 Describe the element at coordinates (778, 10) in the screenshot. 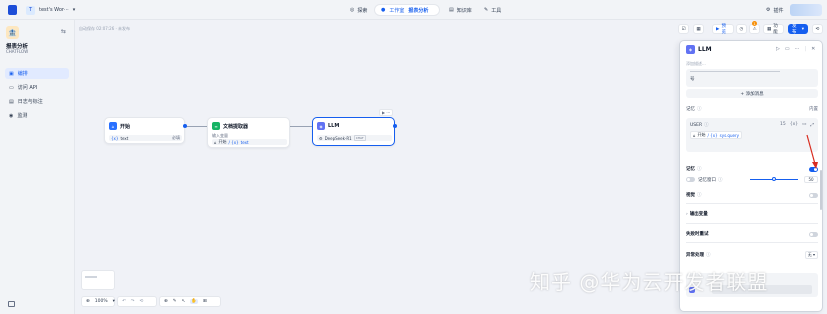

I see `plugin-label: 插件` at that location.